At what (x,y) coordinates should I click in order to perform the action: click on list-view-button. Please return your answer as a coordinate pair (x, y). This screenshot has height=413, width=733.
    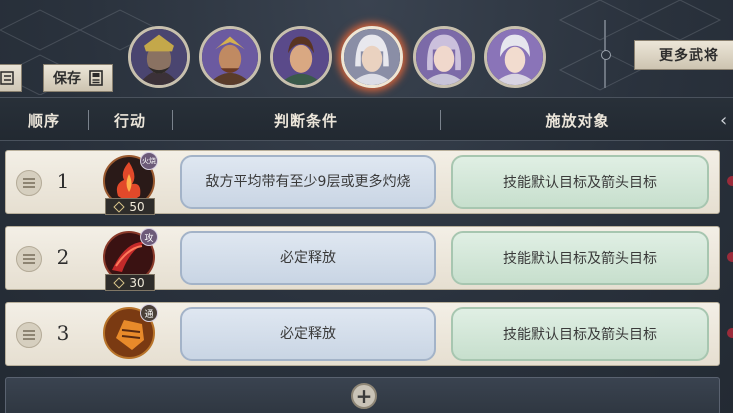
    Looking at the image, I should click on (11, 78).